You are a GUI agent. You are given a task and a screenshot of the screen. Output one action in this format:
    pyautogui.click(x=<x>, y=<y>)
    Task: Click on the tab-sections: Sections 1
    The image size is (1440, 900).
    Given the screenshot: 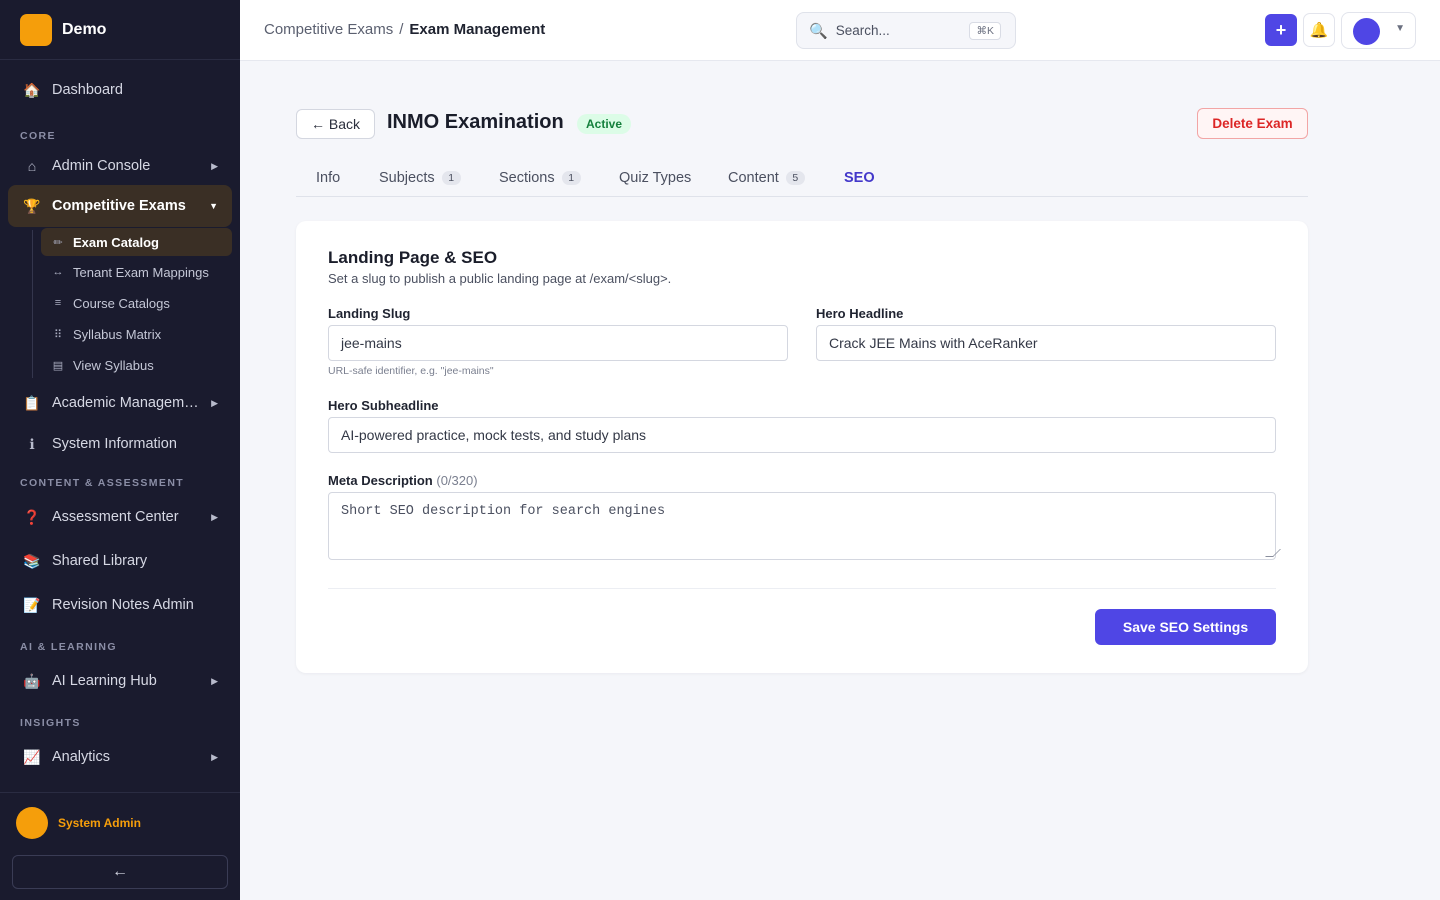 What is the action you would take?
    pyautogui.click(x=540, y=178)
    